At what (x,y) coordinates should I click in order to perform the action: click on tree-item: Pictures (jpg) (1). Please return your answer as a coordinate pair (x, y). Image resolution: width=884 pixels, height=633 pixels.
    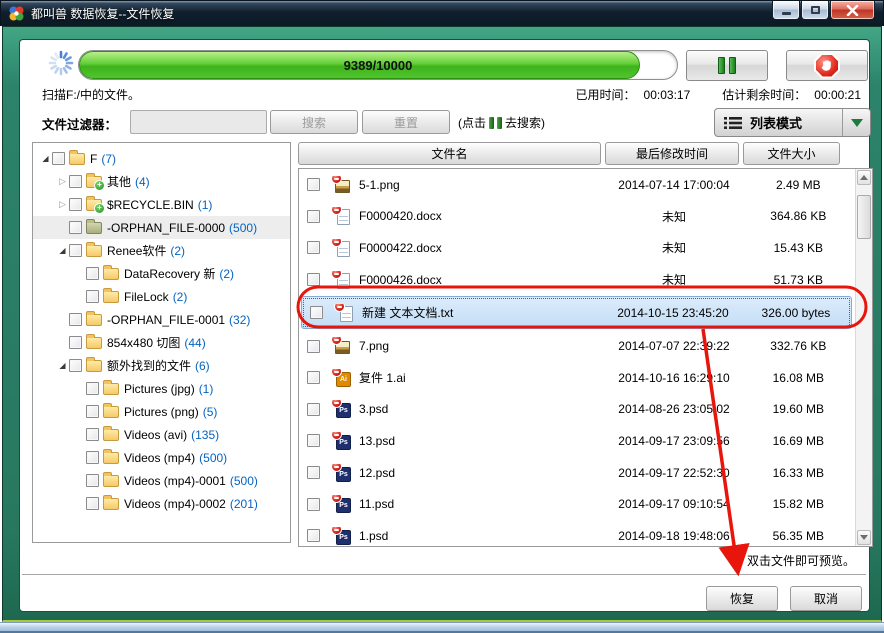
    Looking at the image, I should click on (161, 388).